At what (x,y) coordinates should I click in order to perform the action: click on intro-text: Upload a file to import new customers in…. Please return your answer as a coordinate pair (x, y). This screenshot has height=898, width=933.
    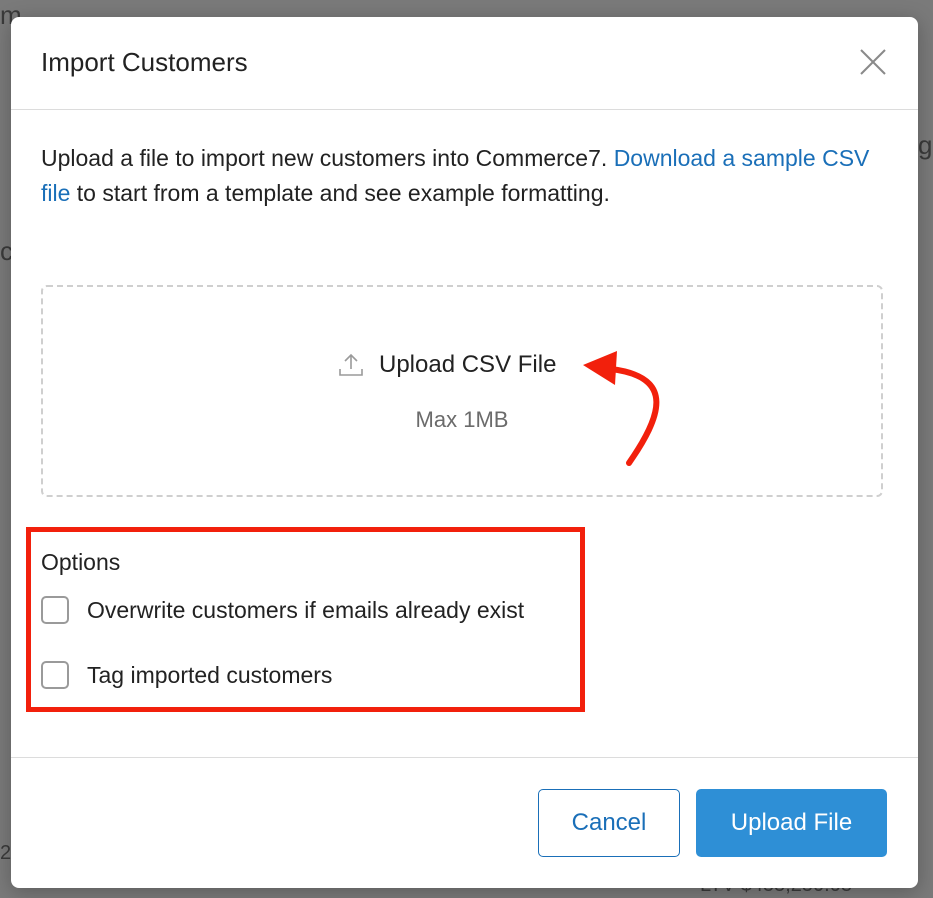
    Looking at the image, I should click on (471, 176).